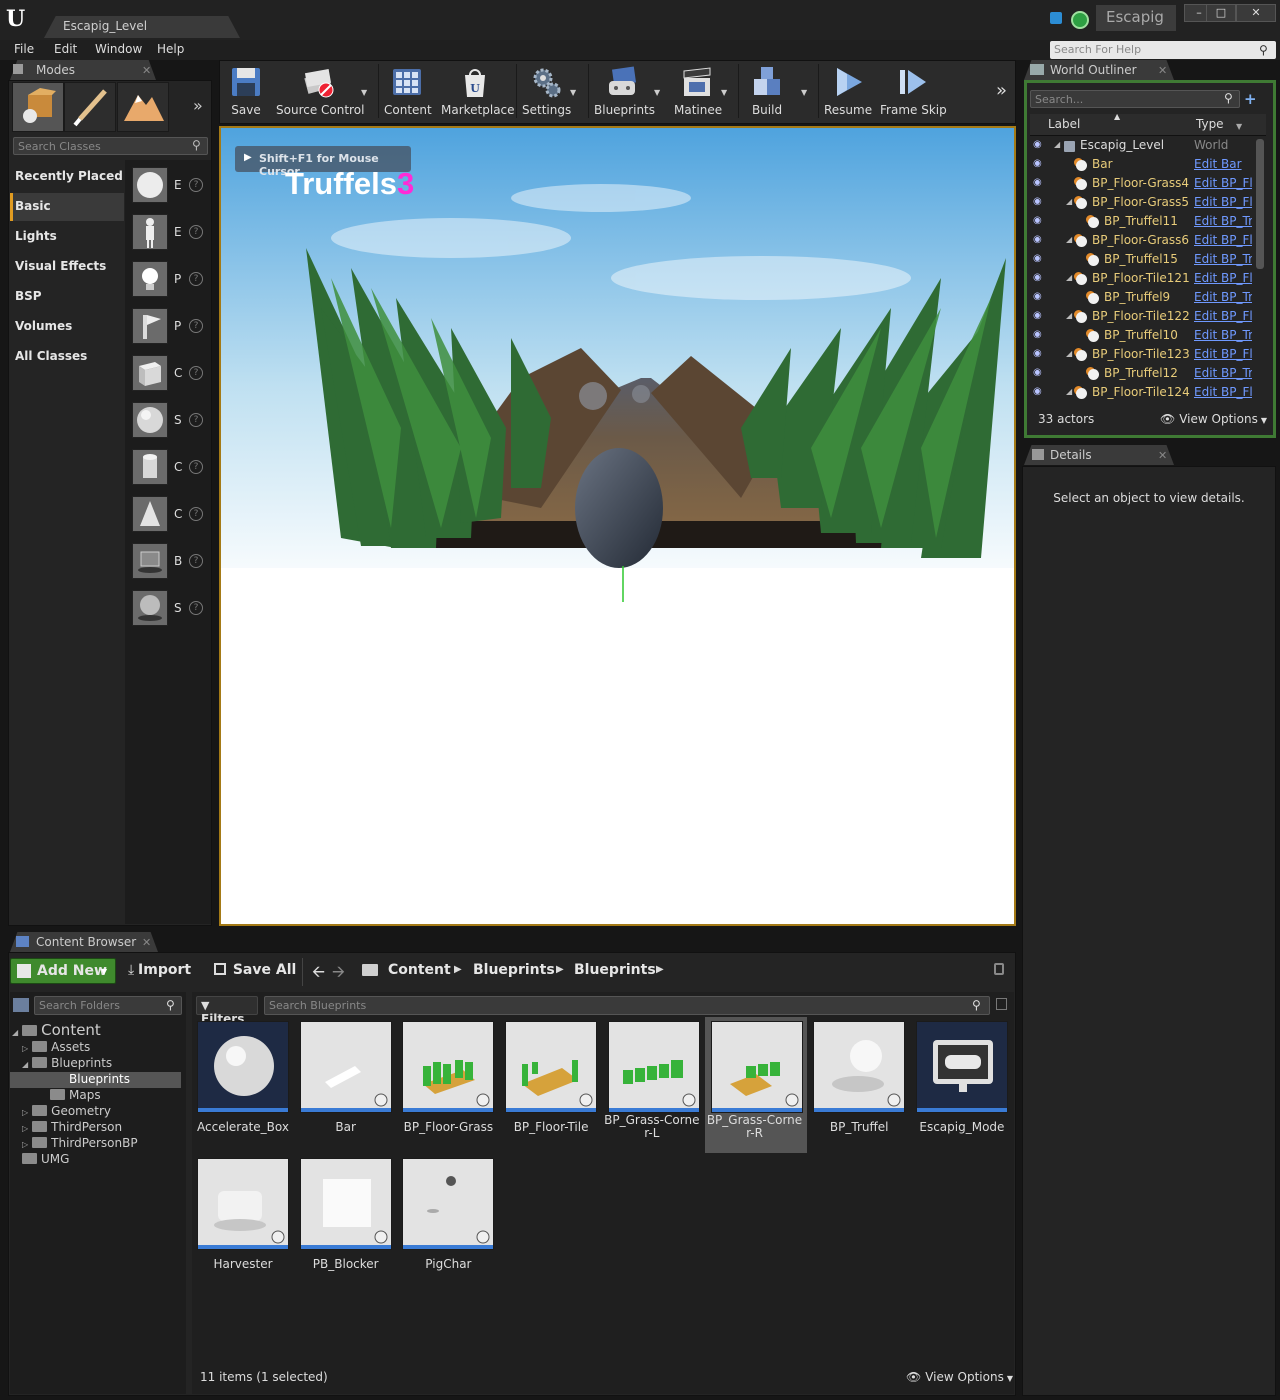 This screenshot has width=1280, height=1400. I want to click on source-control-button: Source Control, so click(320, 91).